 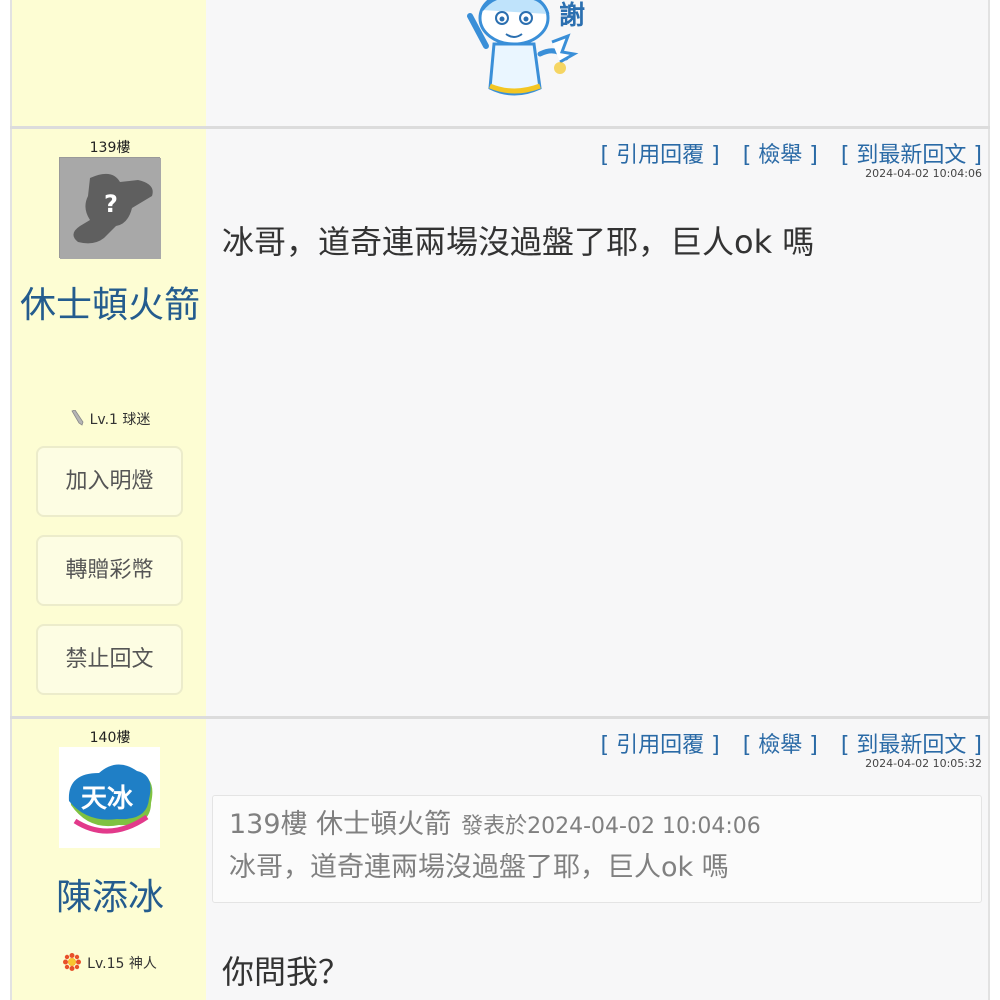 I want to click on quote-content: 冰哥，道奇連兩場沒過盤了耶，巨人ok 嗎, so click(x=479, y=867).